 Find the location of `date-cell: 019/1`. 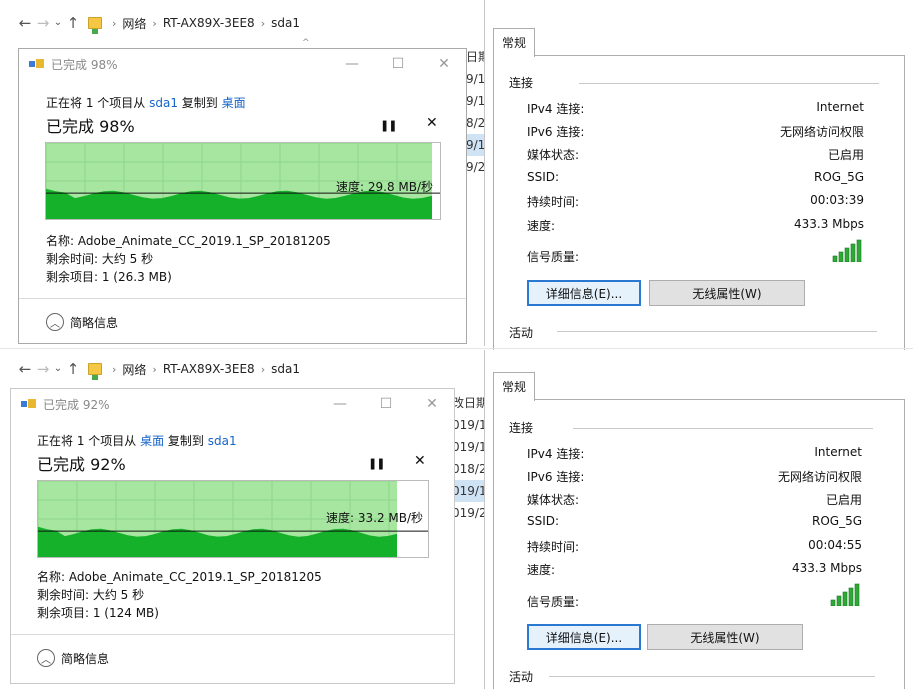

date-cell: 019/1 is located at coordinates (469, 447).